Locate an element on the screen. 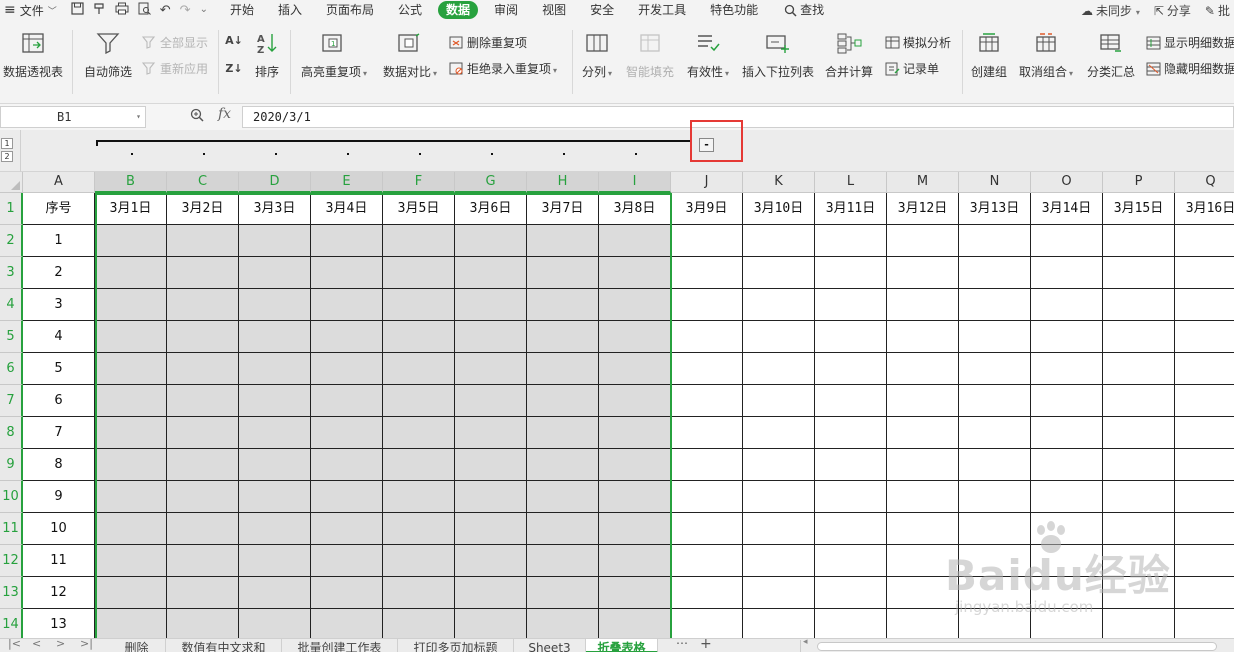  cell-b3 is located at coordinates (131, 273).